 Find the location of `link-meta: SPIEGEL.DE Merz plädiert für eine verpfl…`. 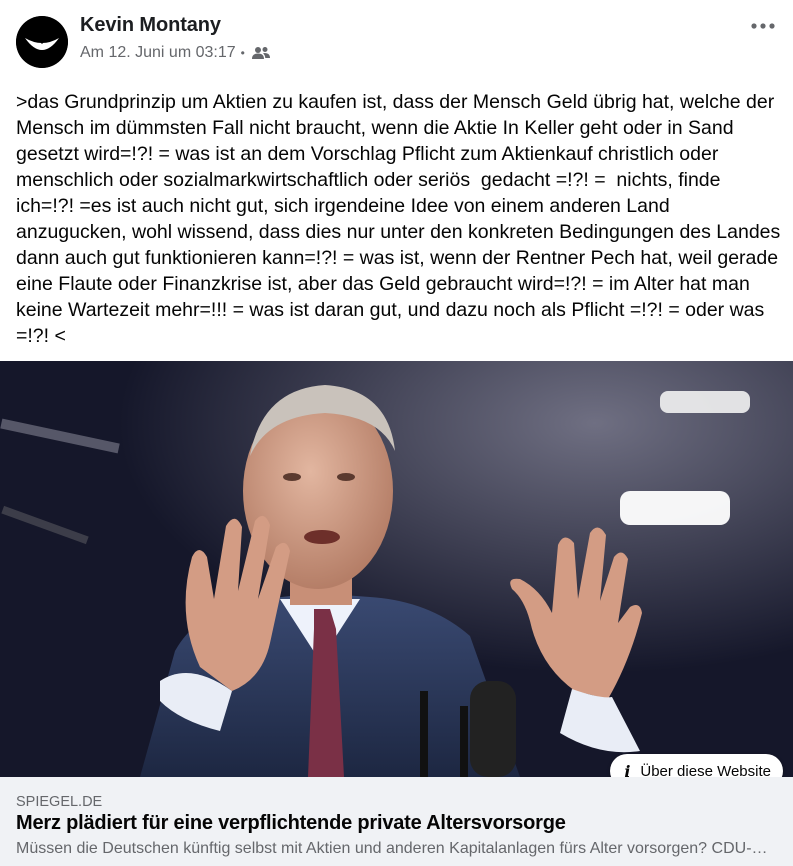

link-meta: SPIEGEL.DE Merz plädiert für eine verpfl… is located at coordinates (396, 821).